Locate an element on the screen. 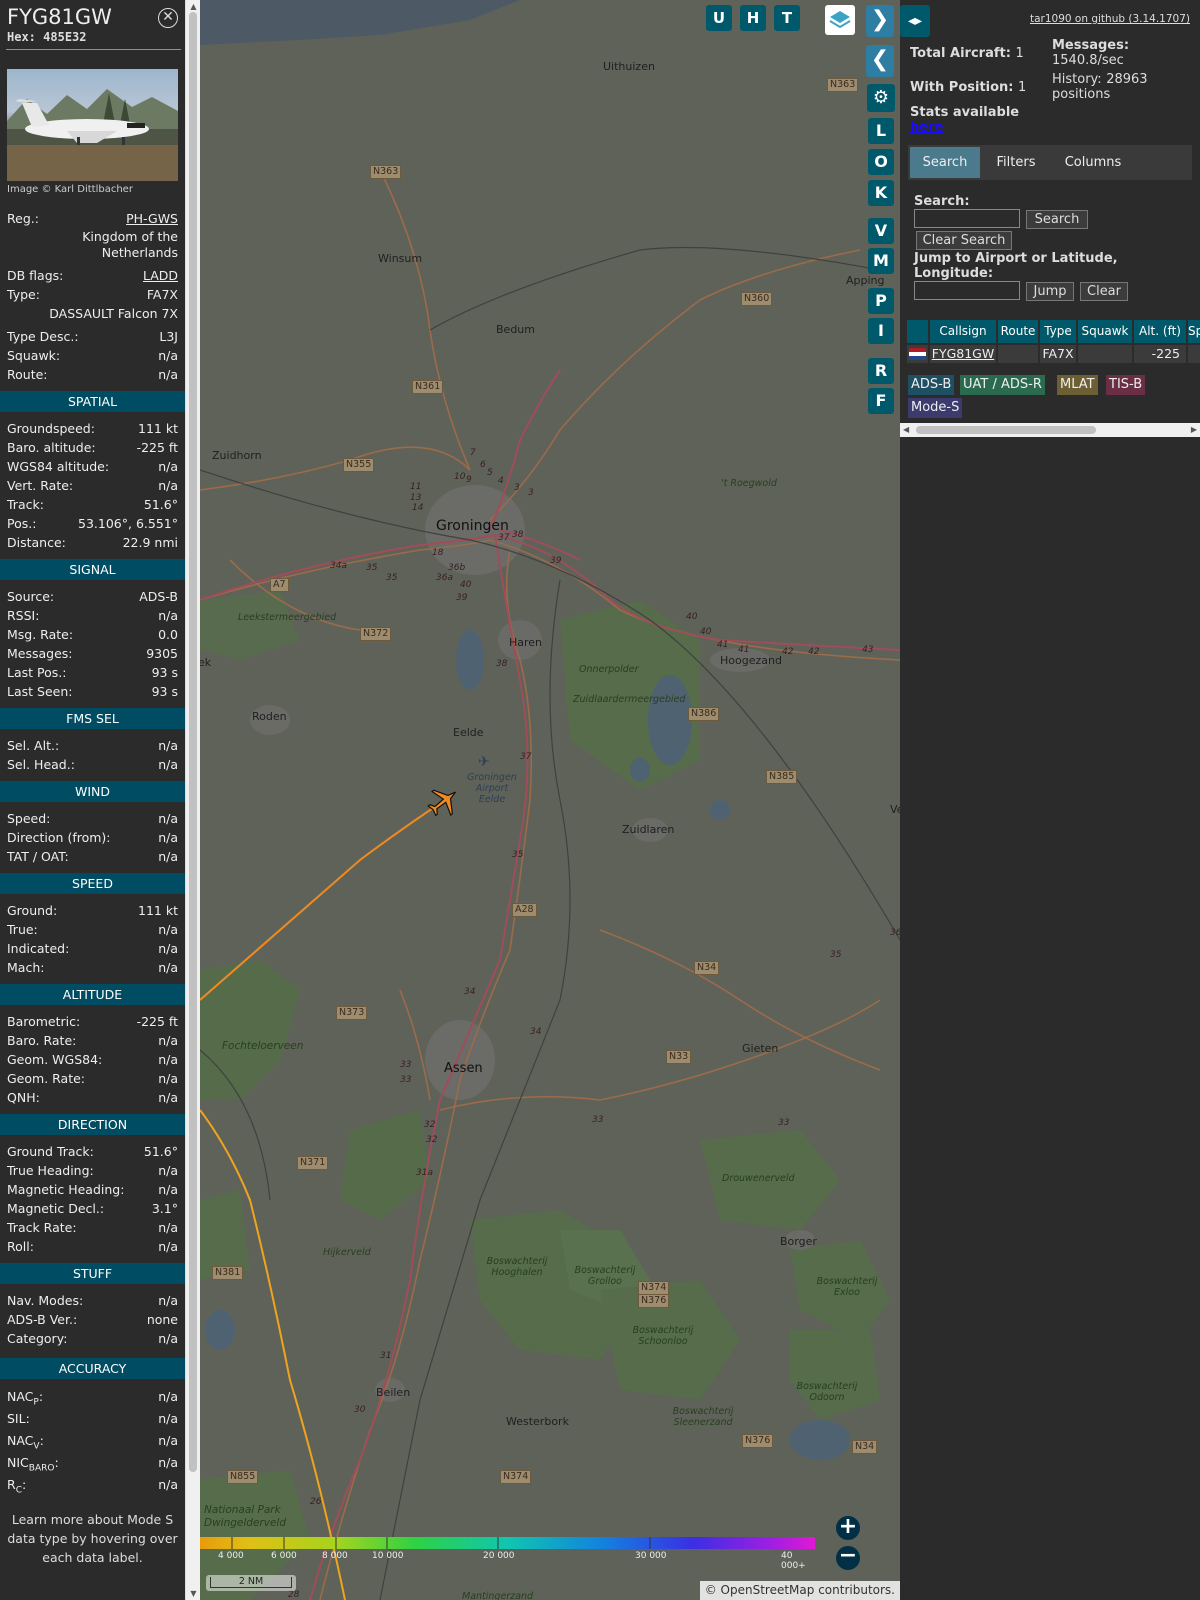 The width and height of the screenshot is (1200, 1600). clear-search-button: Clear Search is located at coordinates (964, 240).